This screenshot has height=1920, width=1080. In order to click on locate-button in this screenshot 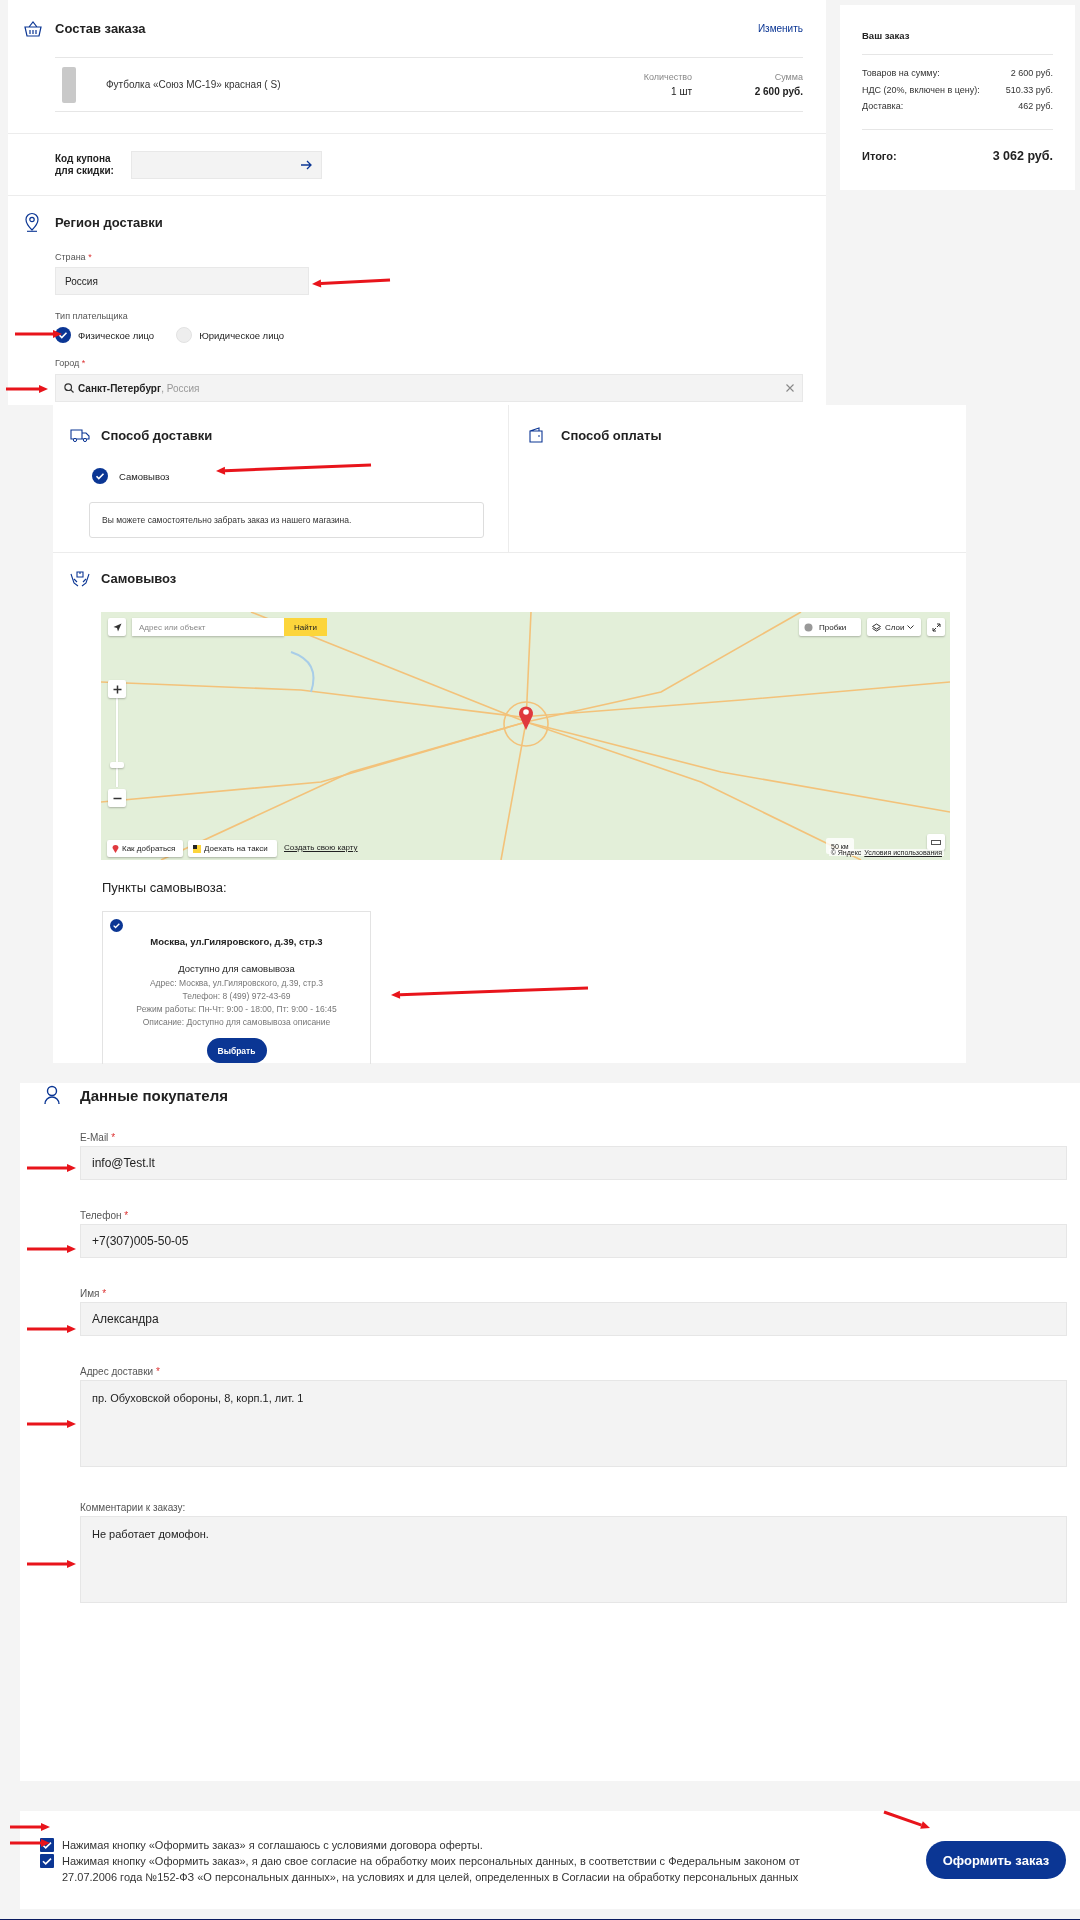, I will do `click(117, 627)`.